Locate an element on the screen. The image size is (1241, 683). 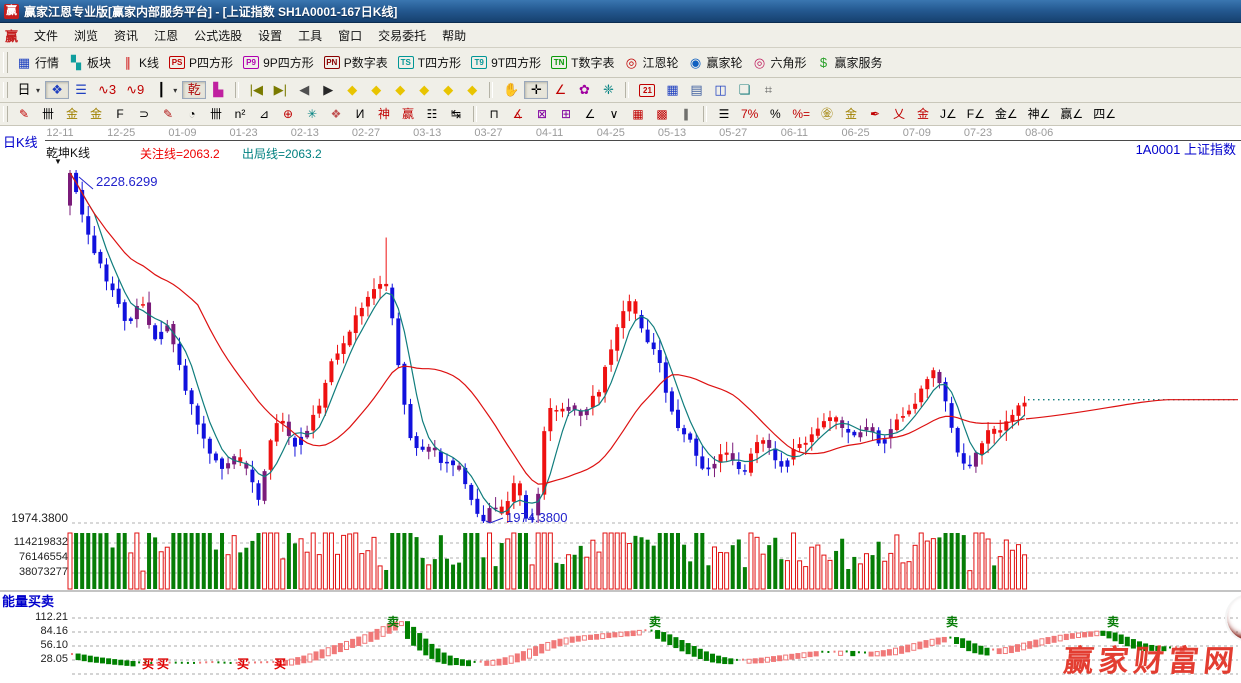
candle-style-selector: ┃ ▾ is located at coordinates (165, 90).